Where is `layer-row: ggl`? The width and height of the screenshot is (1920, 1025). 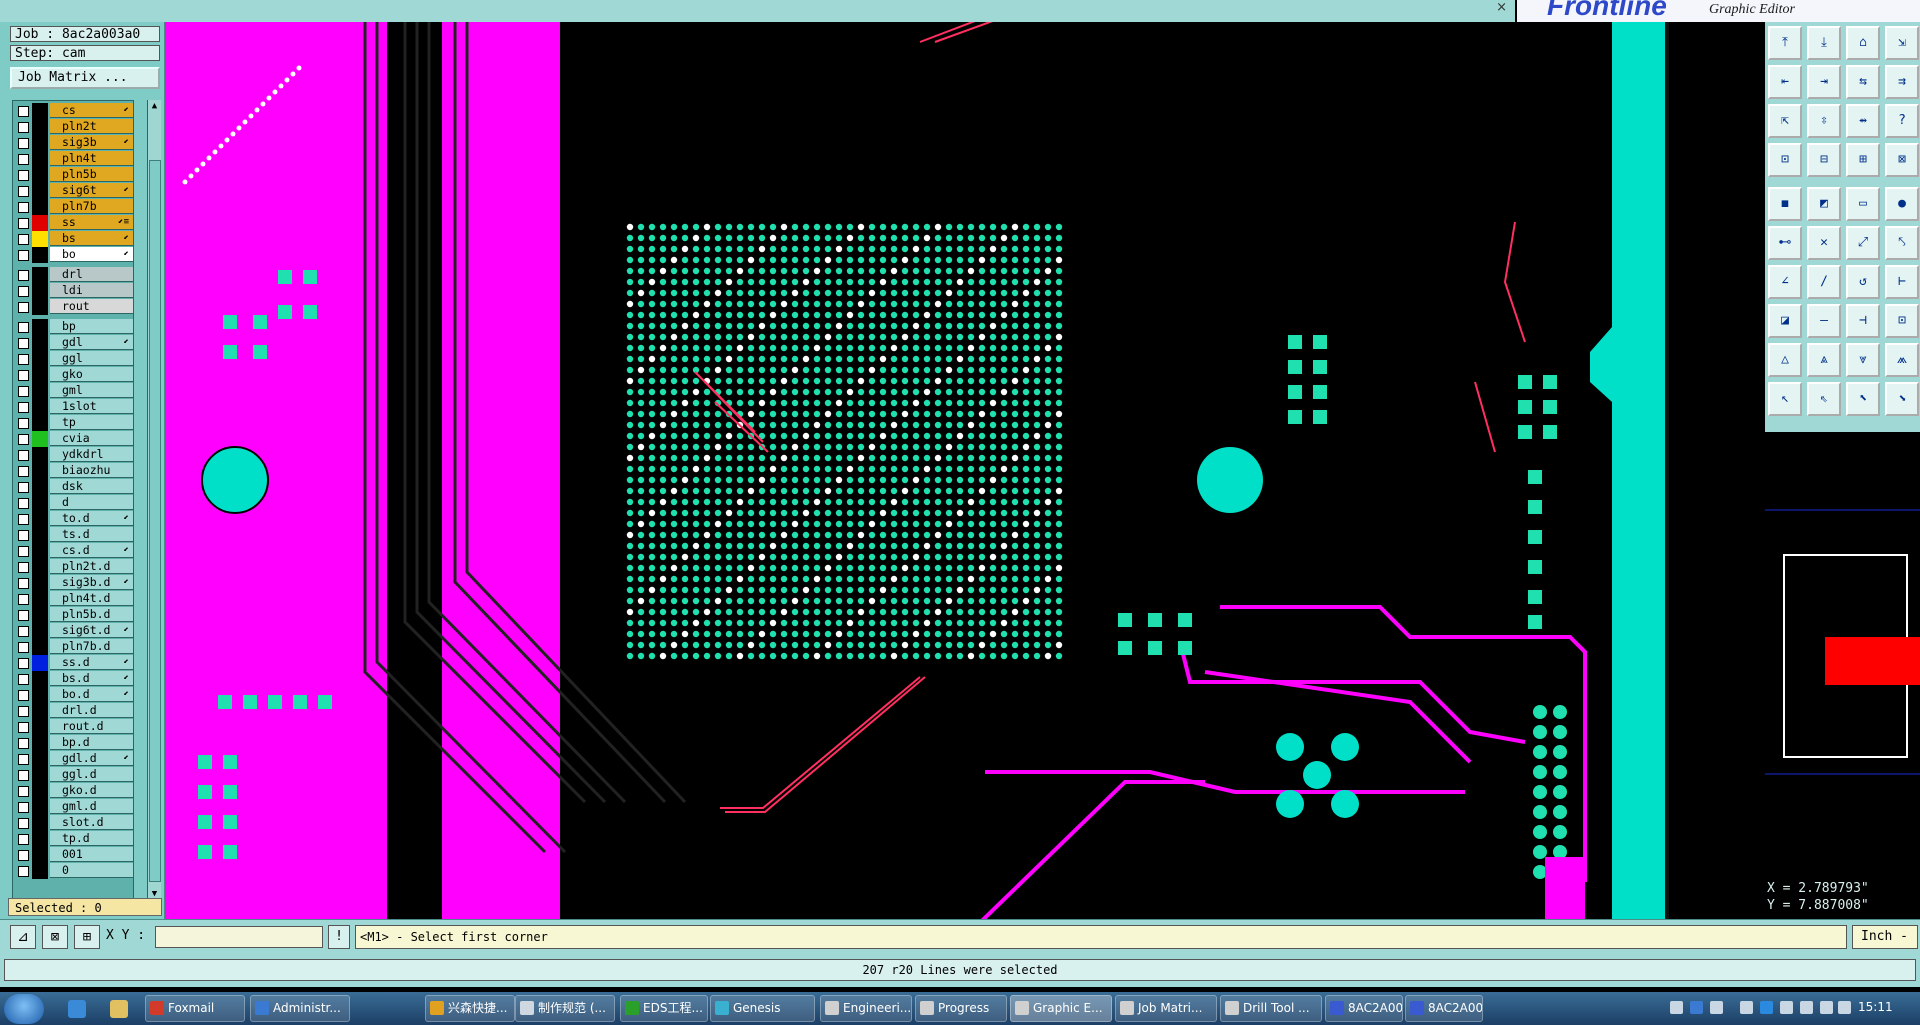
layer-row: ggl is located at coordinates (73, 359).